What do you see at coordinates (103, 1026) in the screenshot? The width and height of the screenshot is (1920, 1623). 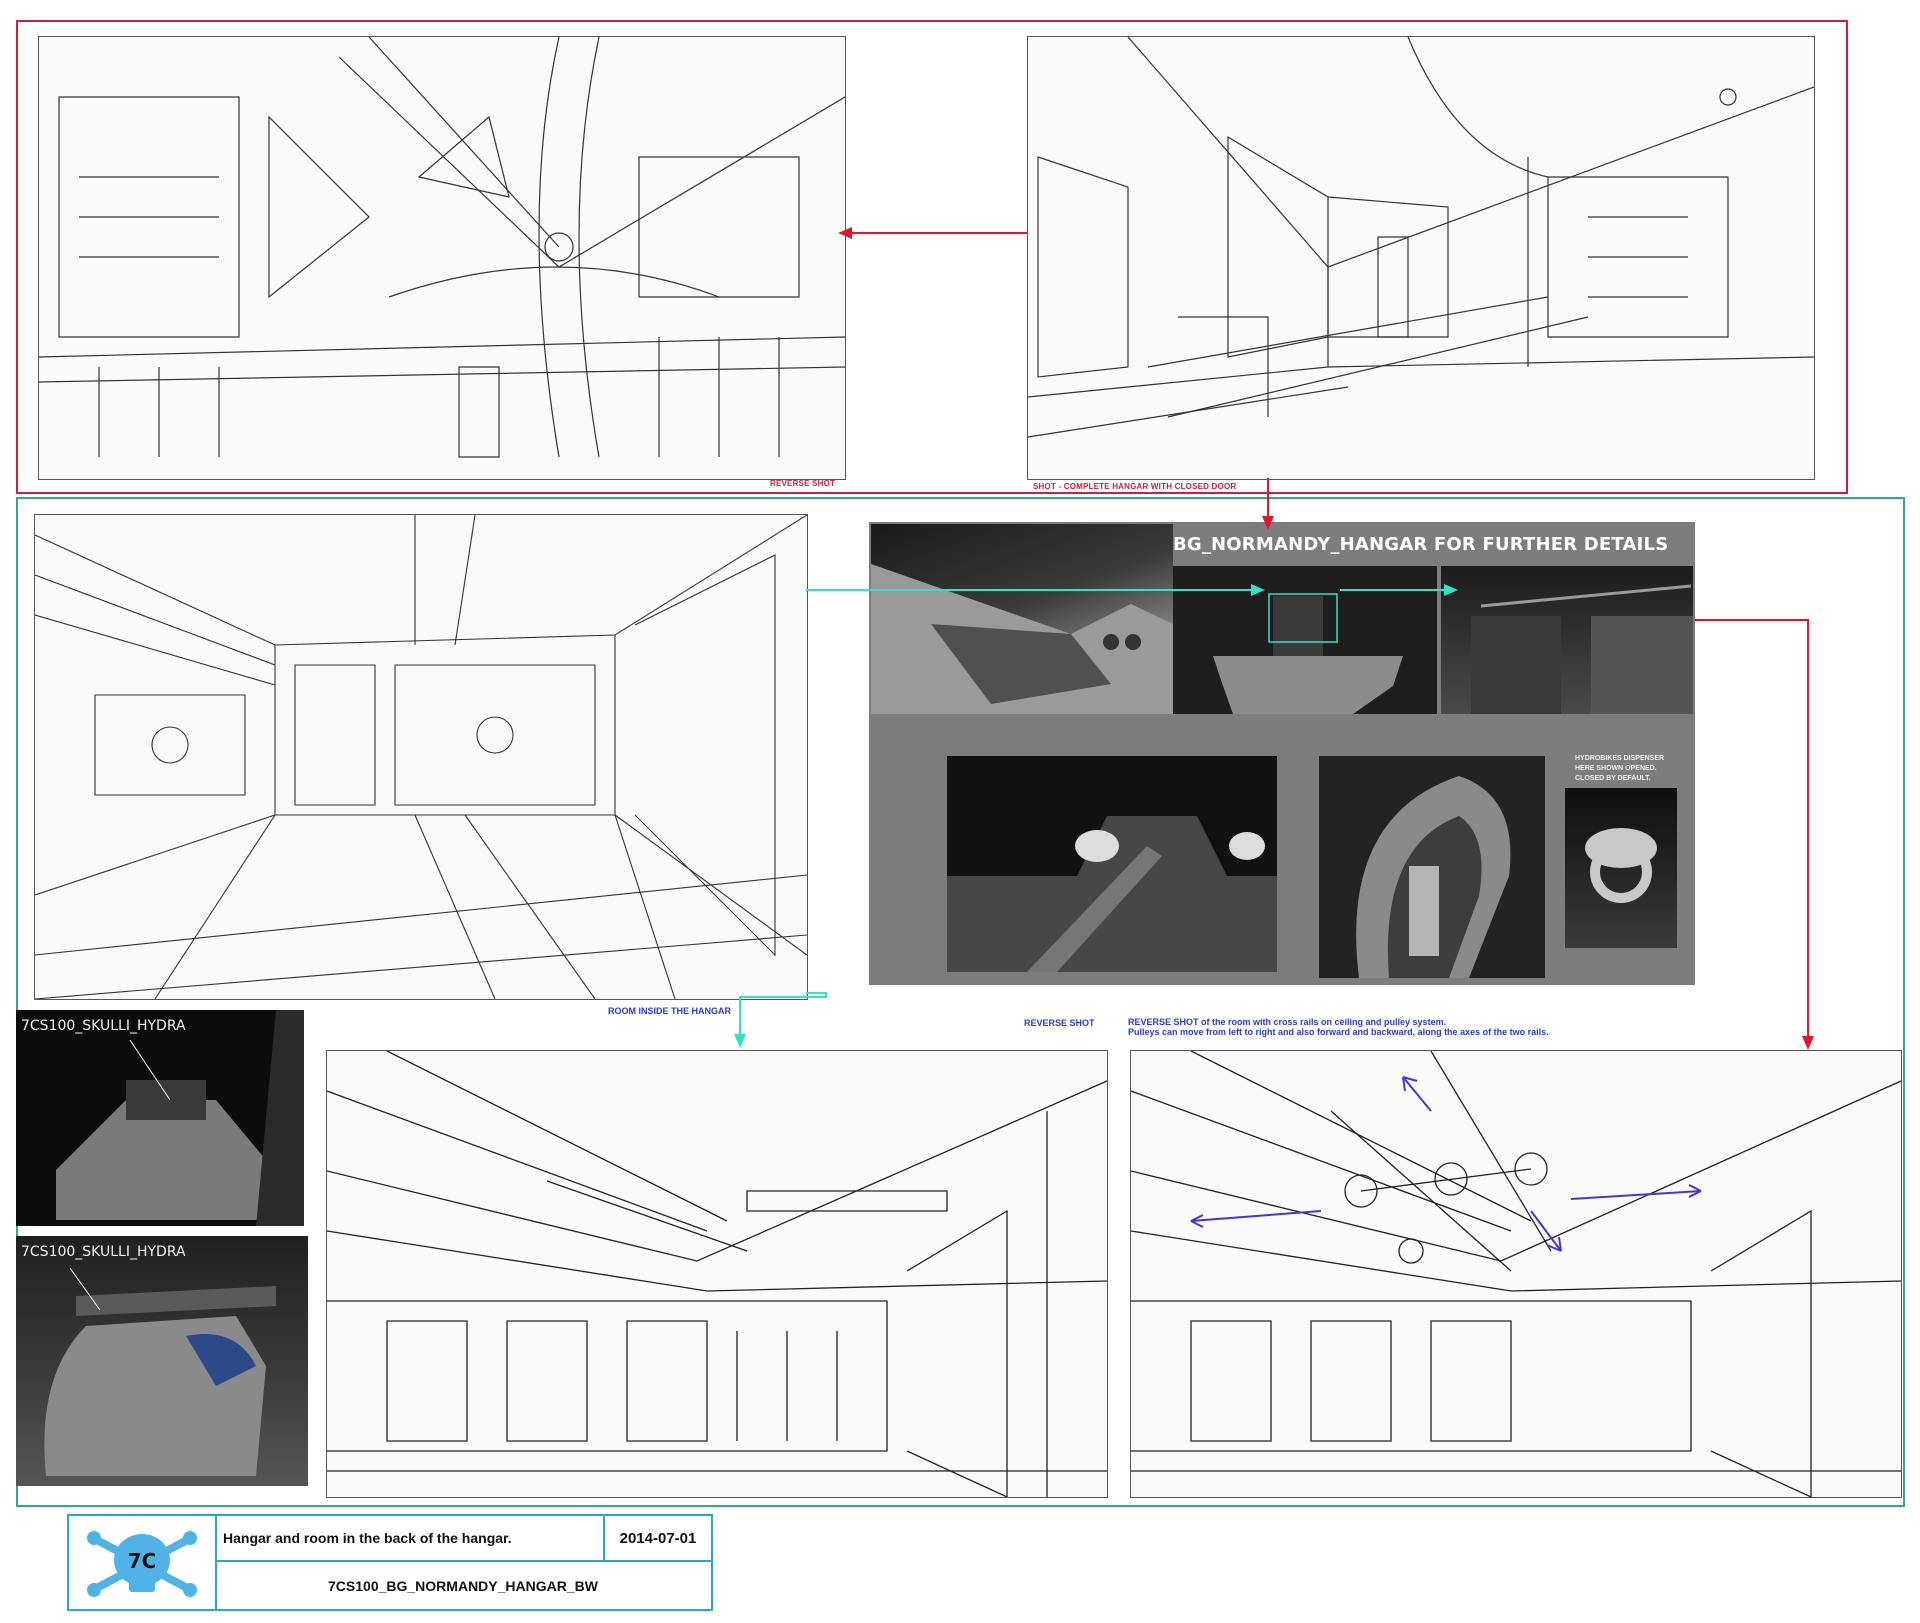 I see `model-label-1: 7CS100_SKULLI_HYDRA` at bounding box center [103, 1026].